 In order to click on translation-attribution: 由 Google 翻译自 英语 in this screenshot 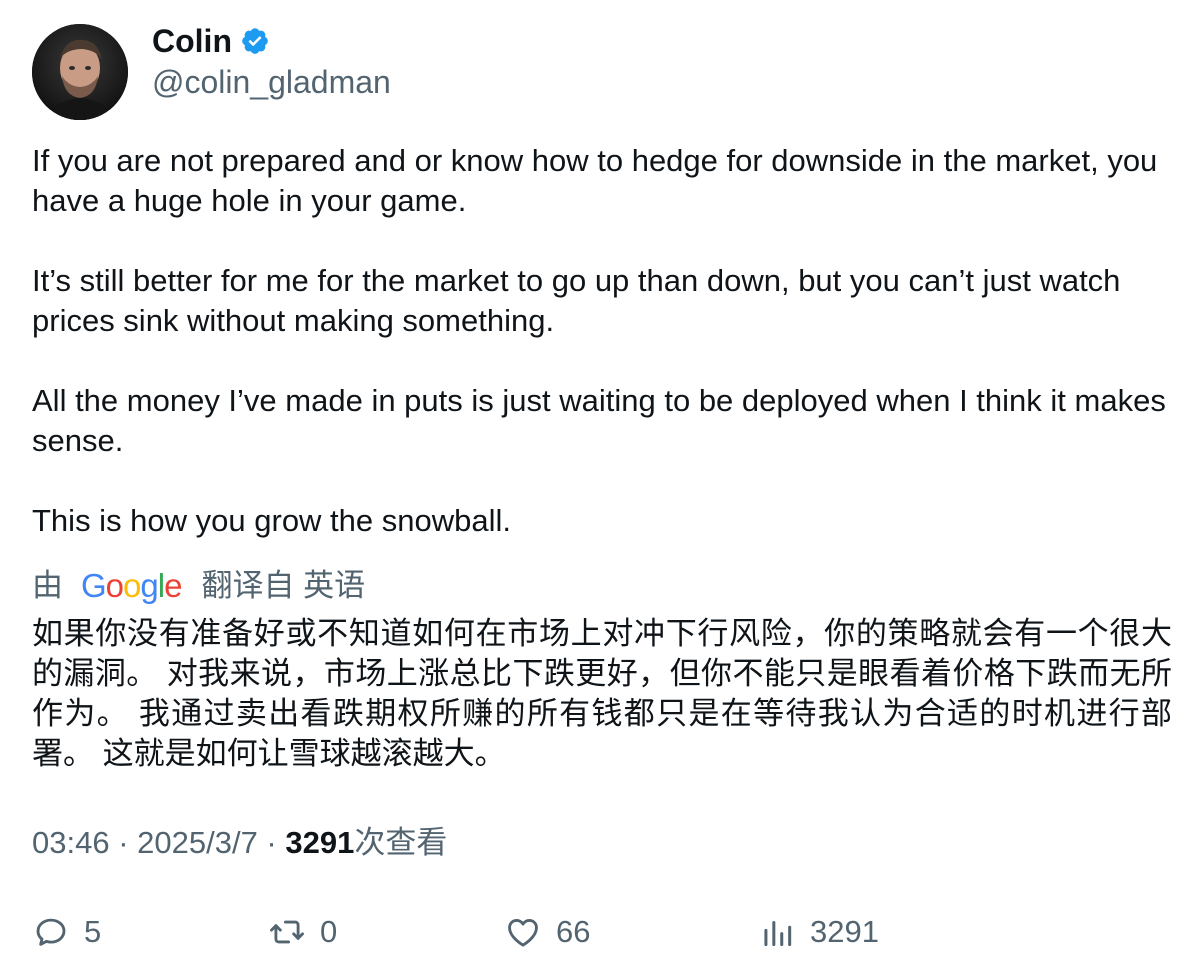, I will do `click(198, 586)`.